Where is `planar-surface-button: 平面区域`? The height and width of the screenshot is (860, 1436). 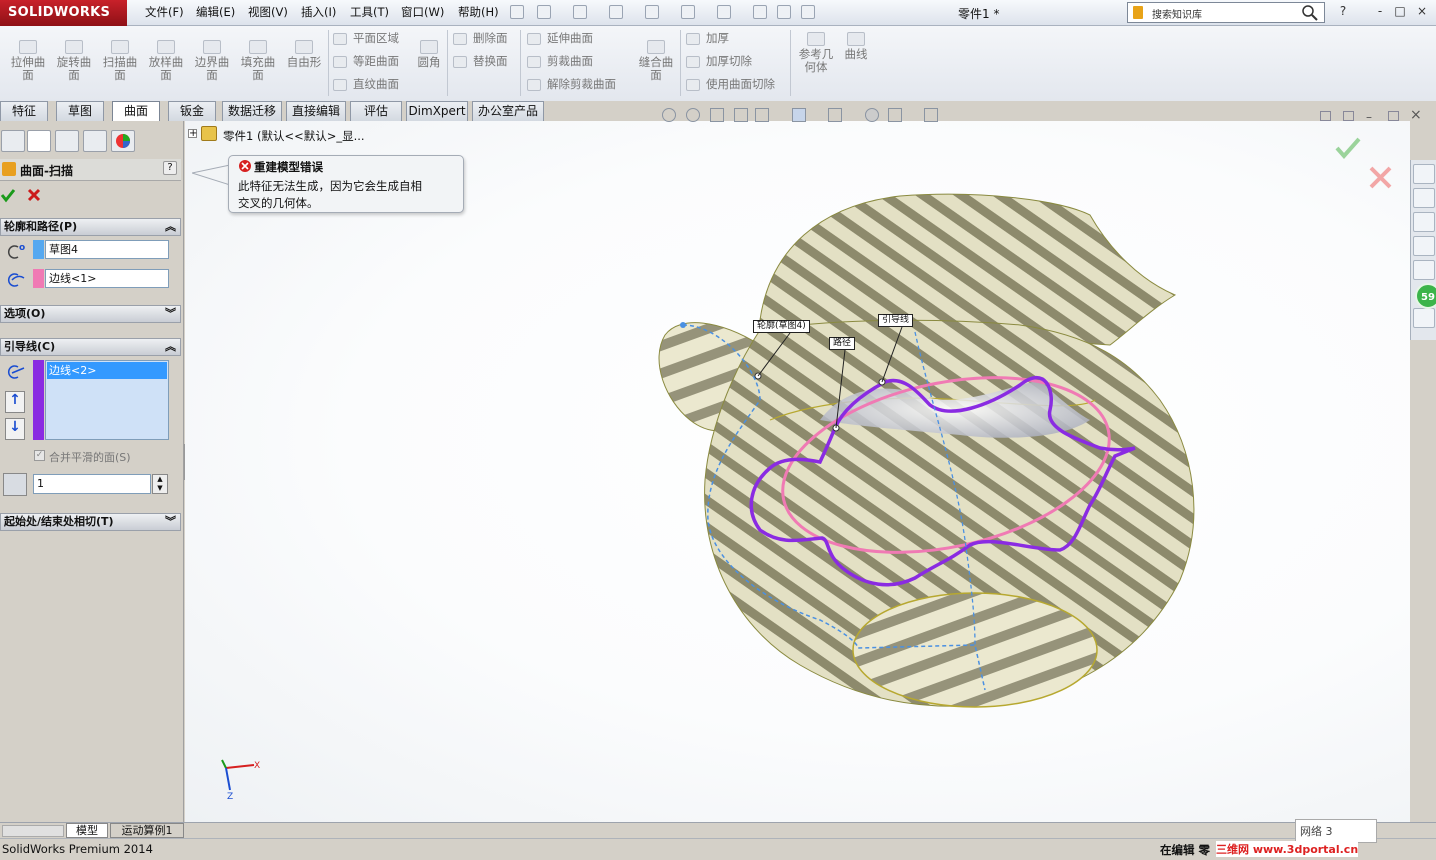
planar-surface-button: 平面区域 is located at coordinates (366, 38).